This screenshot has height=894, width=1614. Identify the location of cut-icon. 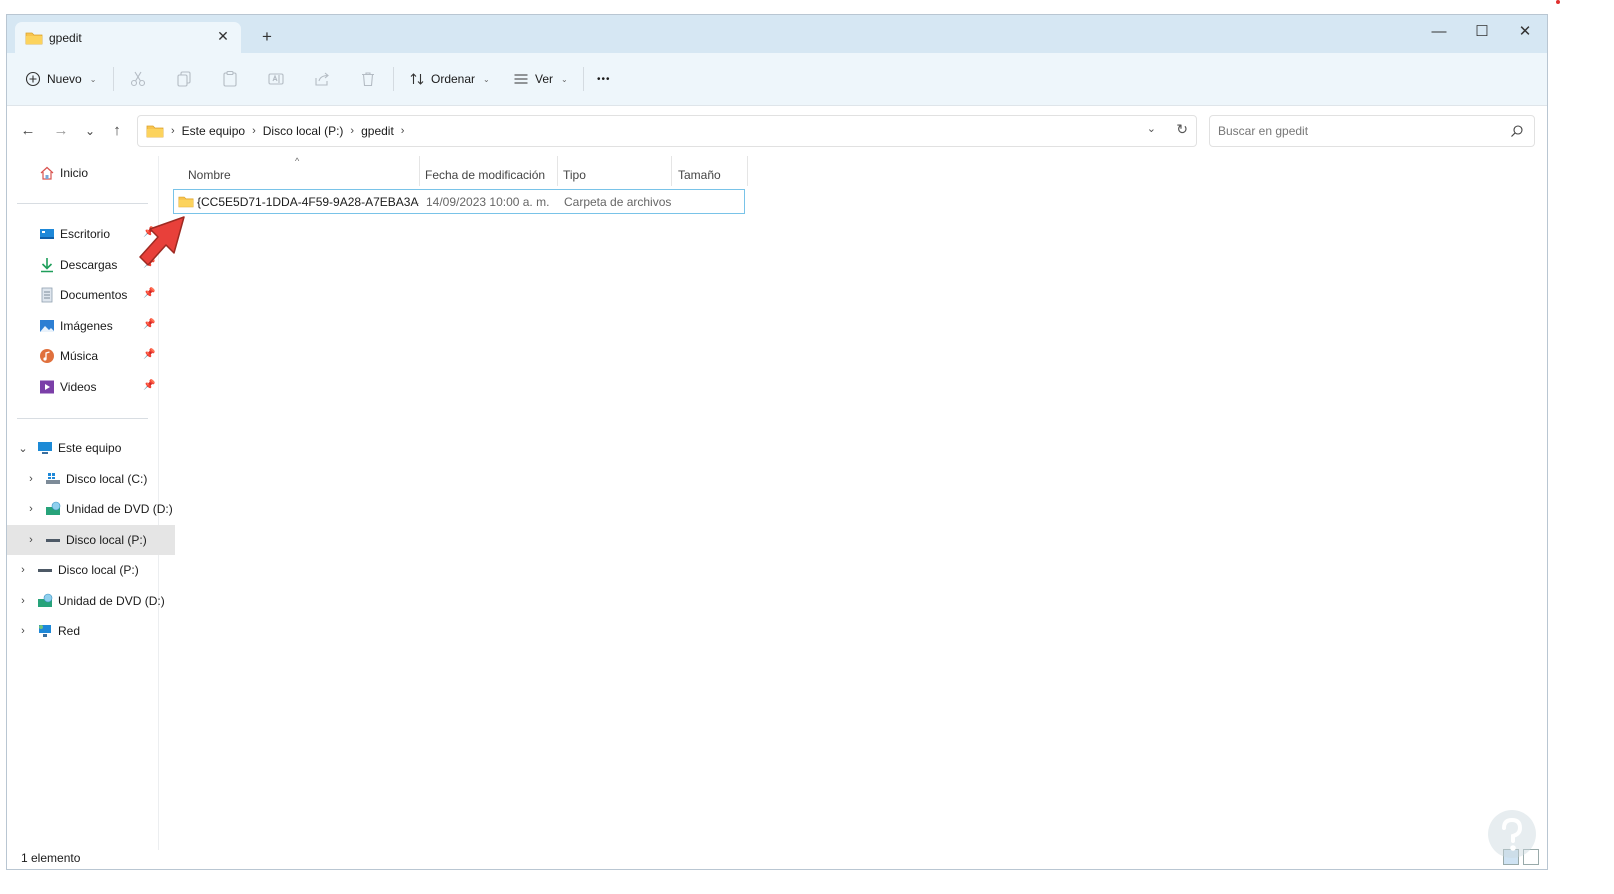
(138, 79).